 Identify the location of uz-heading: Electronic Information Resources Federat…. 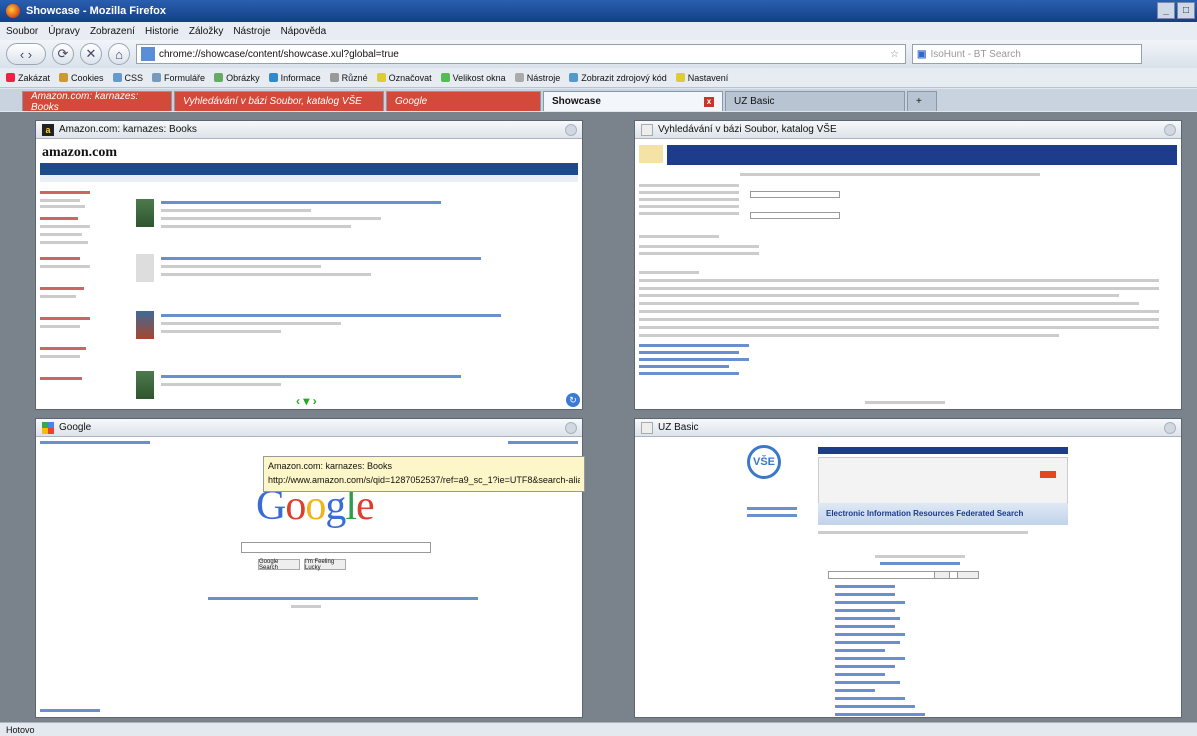
(943, 514).